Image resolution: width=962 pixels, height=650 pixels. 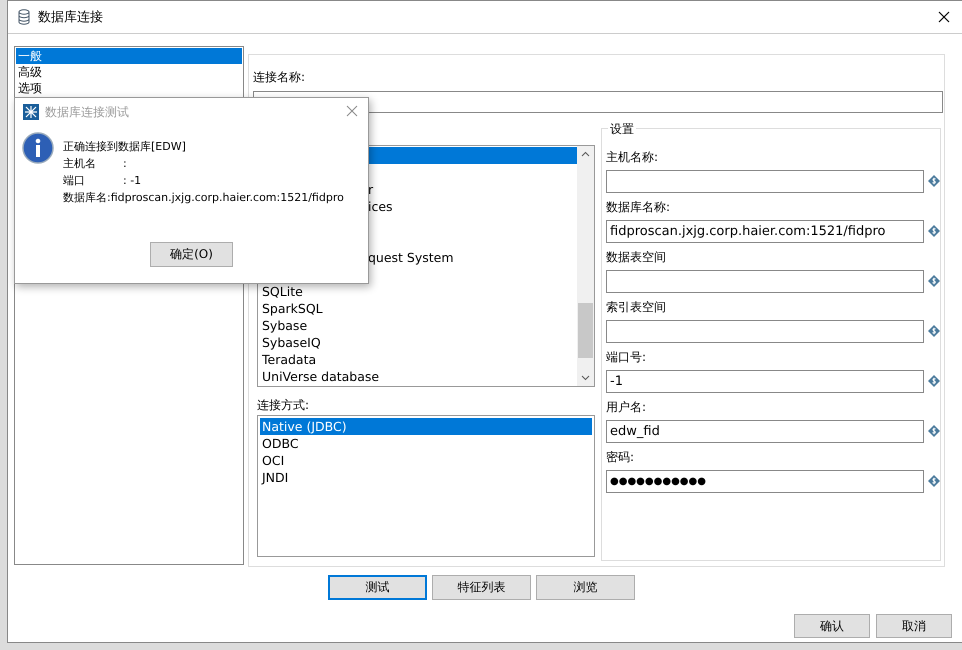 What do you see at coordinates (129, 56) in the screenshot?
I see `category-item: 一般` at bounding box center [129, 56].